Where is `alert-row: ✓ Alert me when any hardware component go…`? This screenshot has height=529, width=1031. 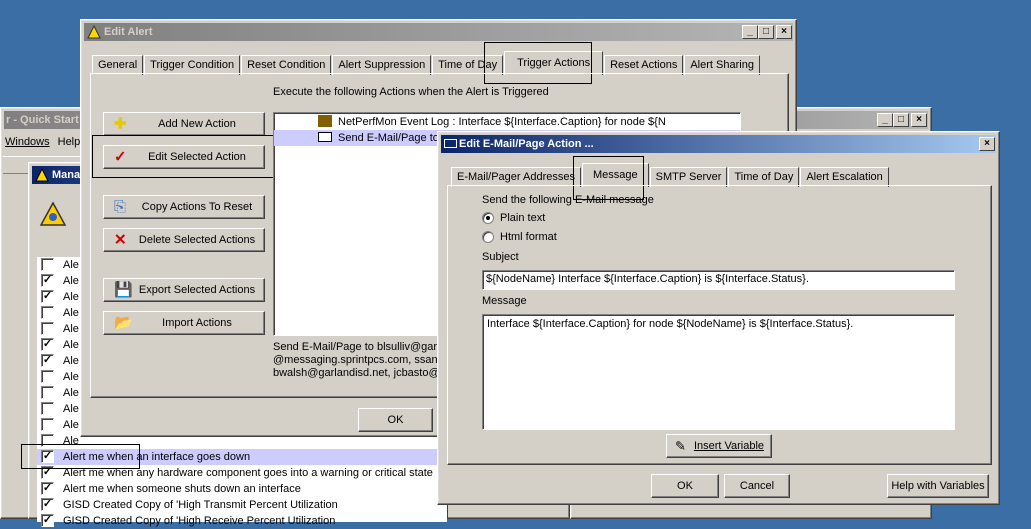 alert-row: ✓ Alert me when any hardware component go… is located at coordinates (242, 473).